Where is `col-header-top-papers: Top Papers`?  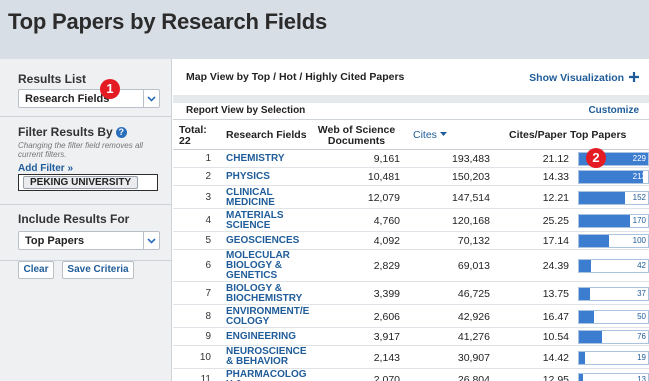
col-header-top-papers: Top Papers is located at coordinates (598, 135).